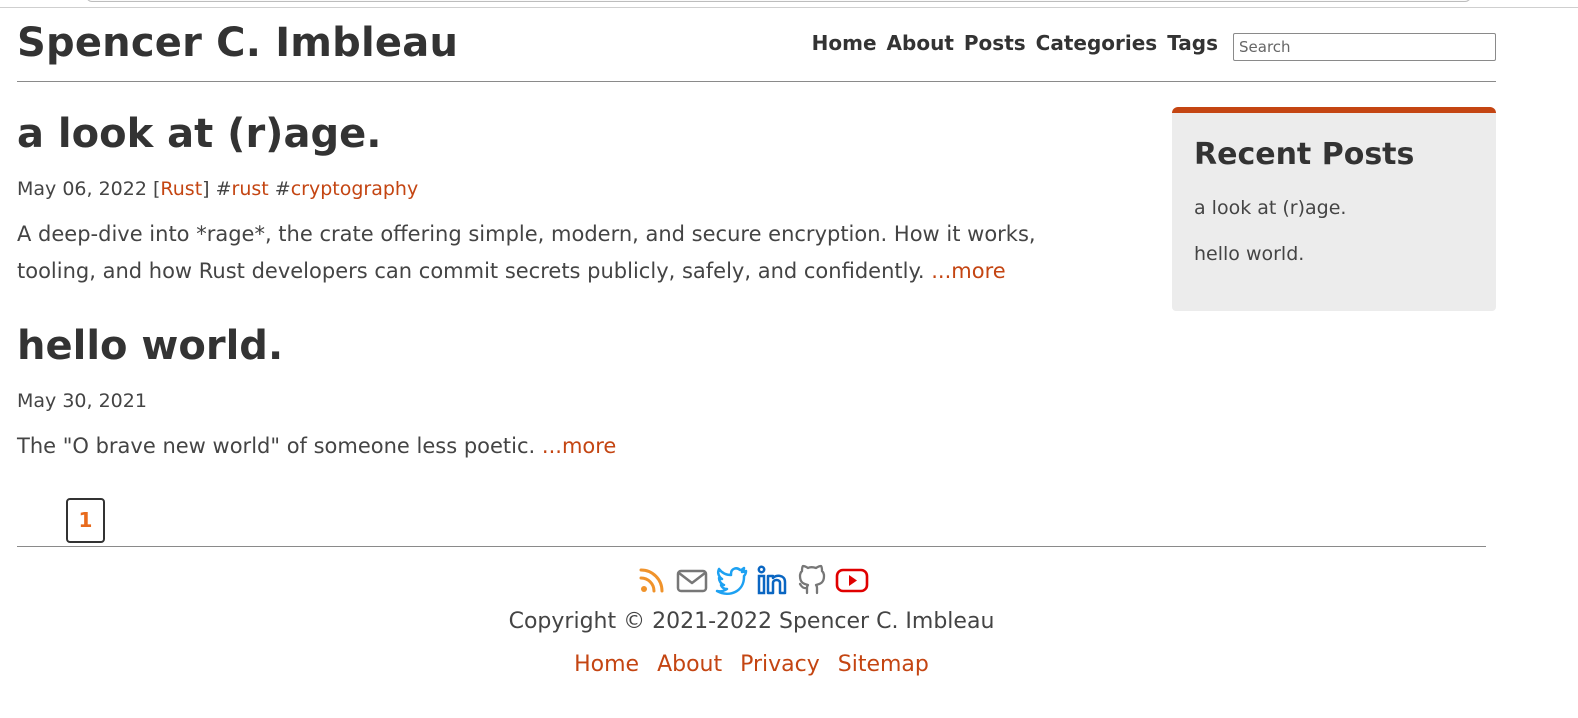 This screenshot has width=1578, height=718. What do you see at coordinates (206, 189) in the screenshot?
I see `category-bracket-close: ]` at bounding box center [206, 189].